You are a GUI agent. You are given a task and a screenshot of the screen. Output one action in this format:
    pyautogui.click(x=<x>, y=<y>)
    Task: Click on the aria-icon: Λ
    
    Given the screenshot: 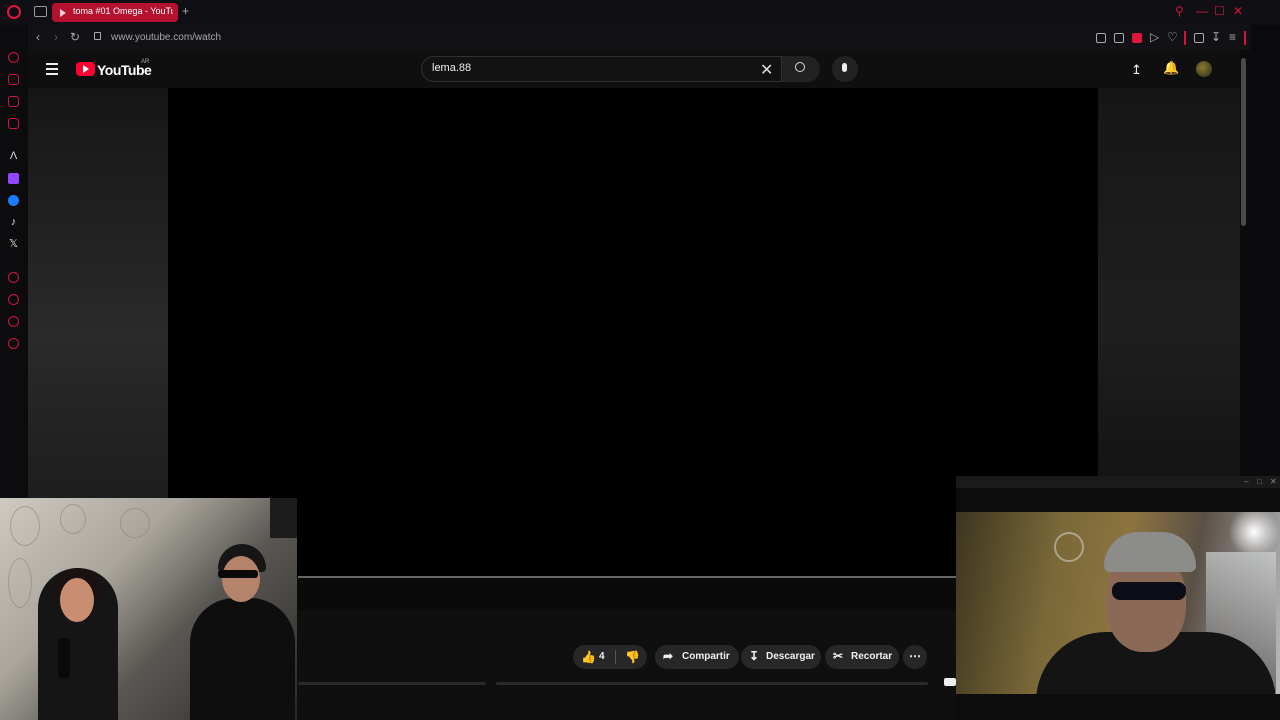 What is the action you would take?
    pyautogui.click(x=13, y=156)
    